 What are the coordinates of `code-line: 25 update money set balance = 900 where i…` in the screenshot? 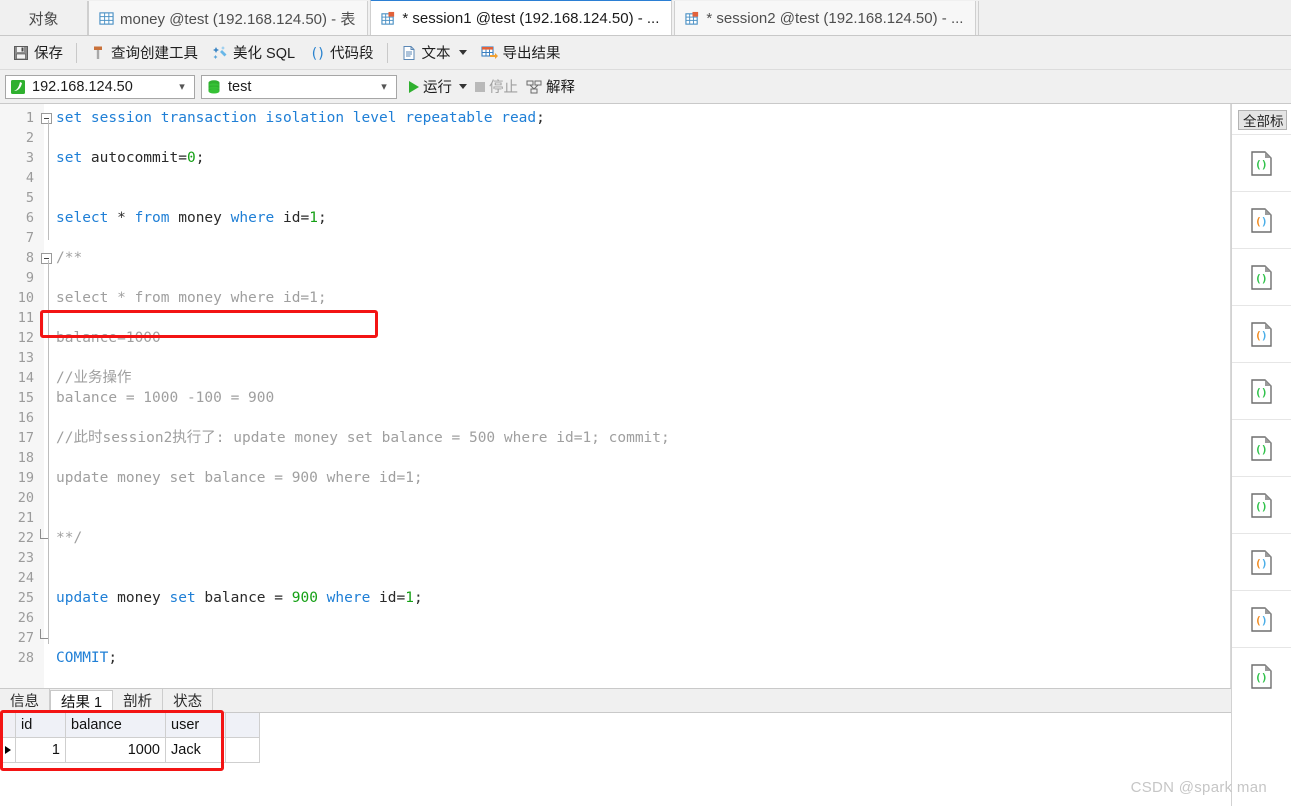 It's located at (615, 598).